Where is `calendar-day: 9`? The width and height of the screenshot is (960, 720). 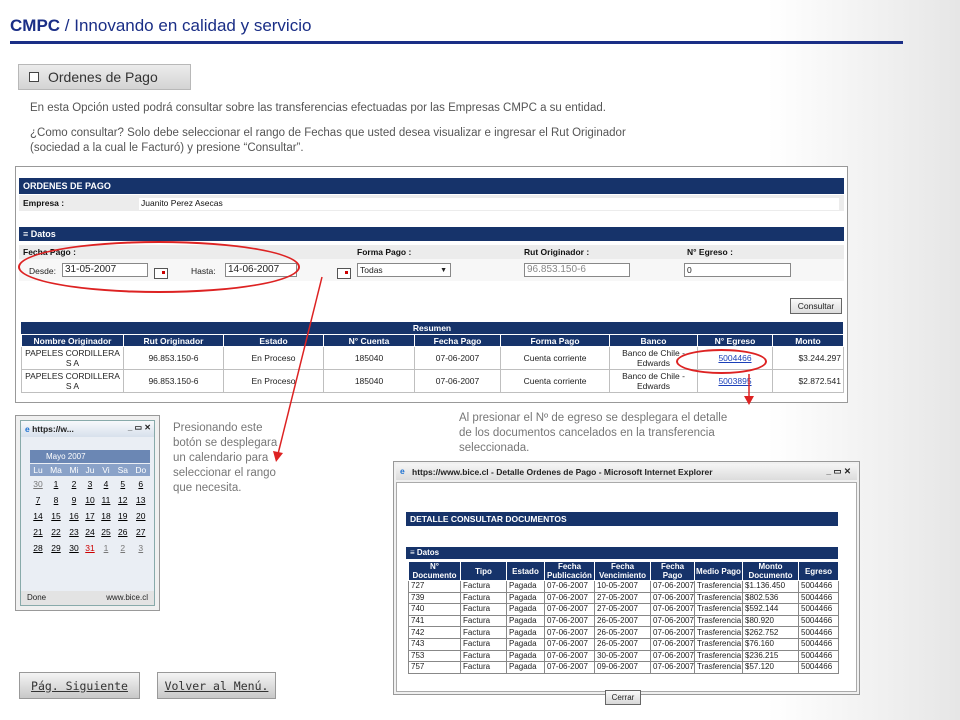
calendar-day: 9 is located at coordinates (74, 500).